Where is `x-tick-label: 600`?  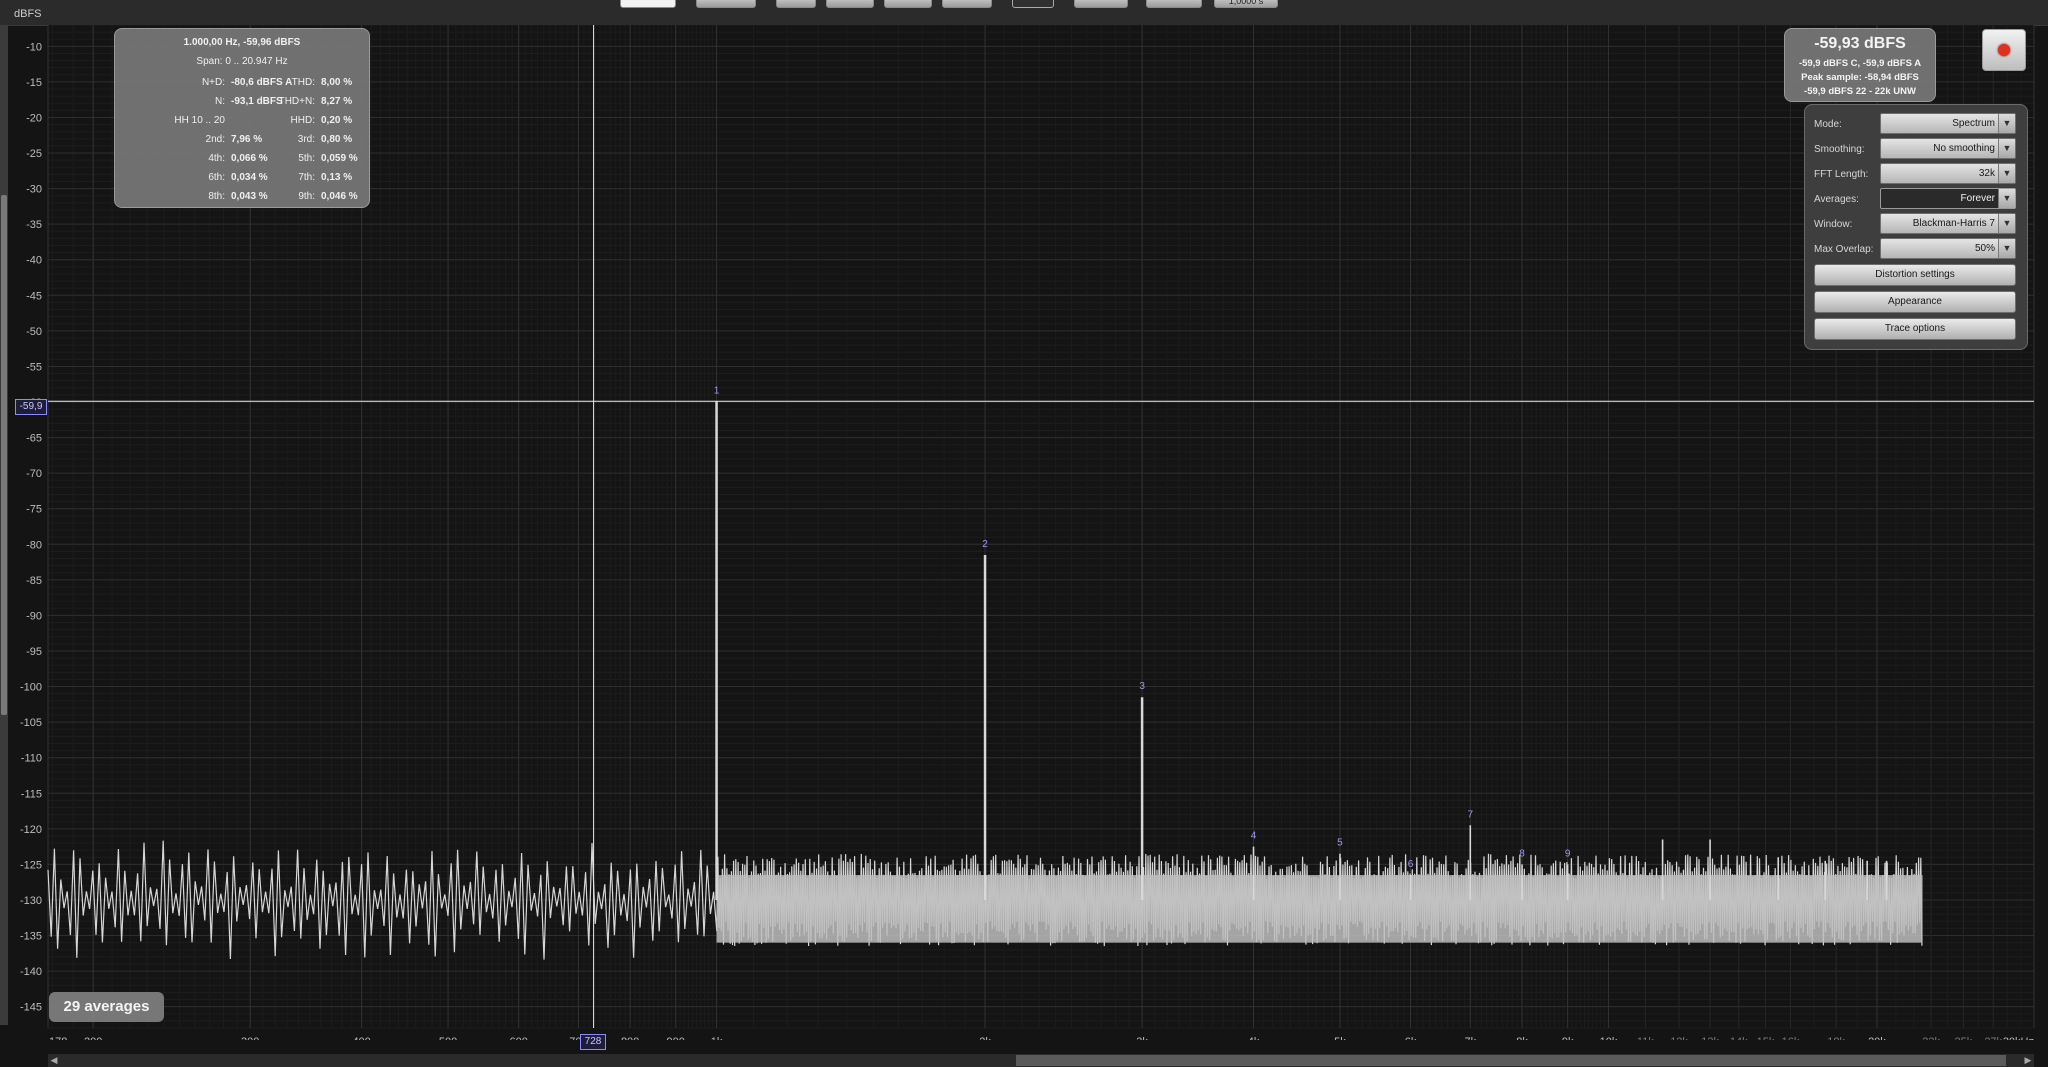
x-tick-label: 600 is located at coordinates (519, 1038).